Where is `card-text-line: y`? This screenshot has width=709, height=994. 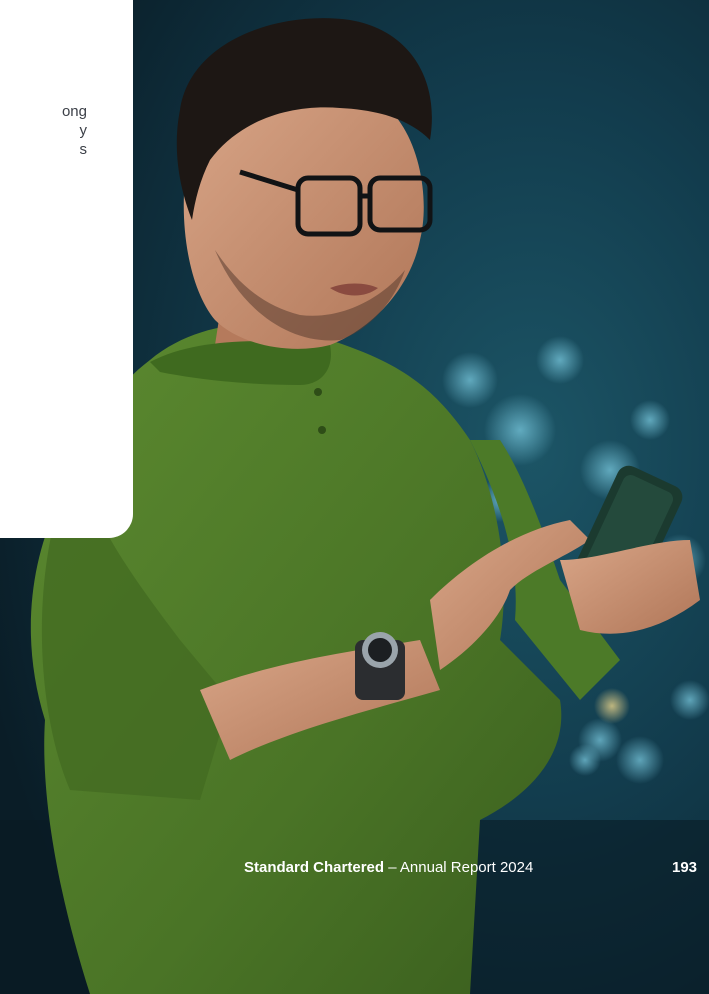
card-text-line: y is located at coordinates (83, 130).